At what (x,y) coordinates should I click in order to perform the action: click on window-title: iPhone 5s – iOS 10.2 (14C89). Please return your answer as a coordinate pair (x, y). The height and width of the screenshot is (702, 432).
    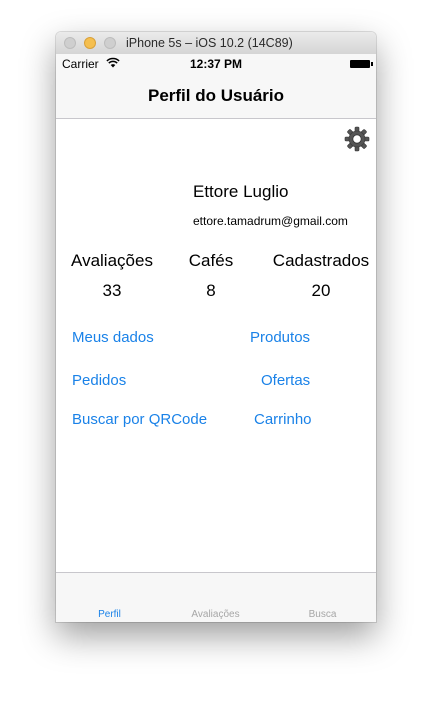
    Looking at the image, I should click on (209, 43).